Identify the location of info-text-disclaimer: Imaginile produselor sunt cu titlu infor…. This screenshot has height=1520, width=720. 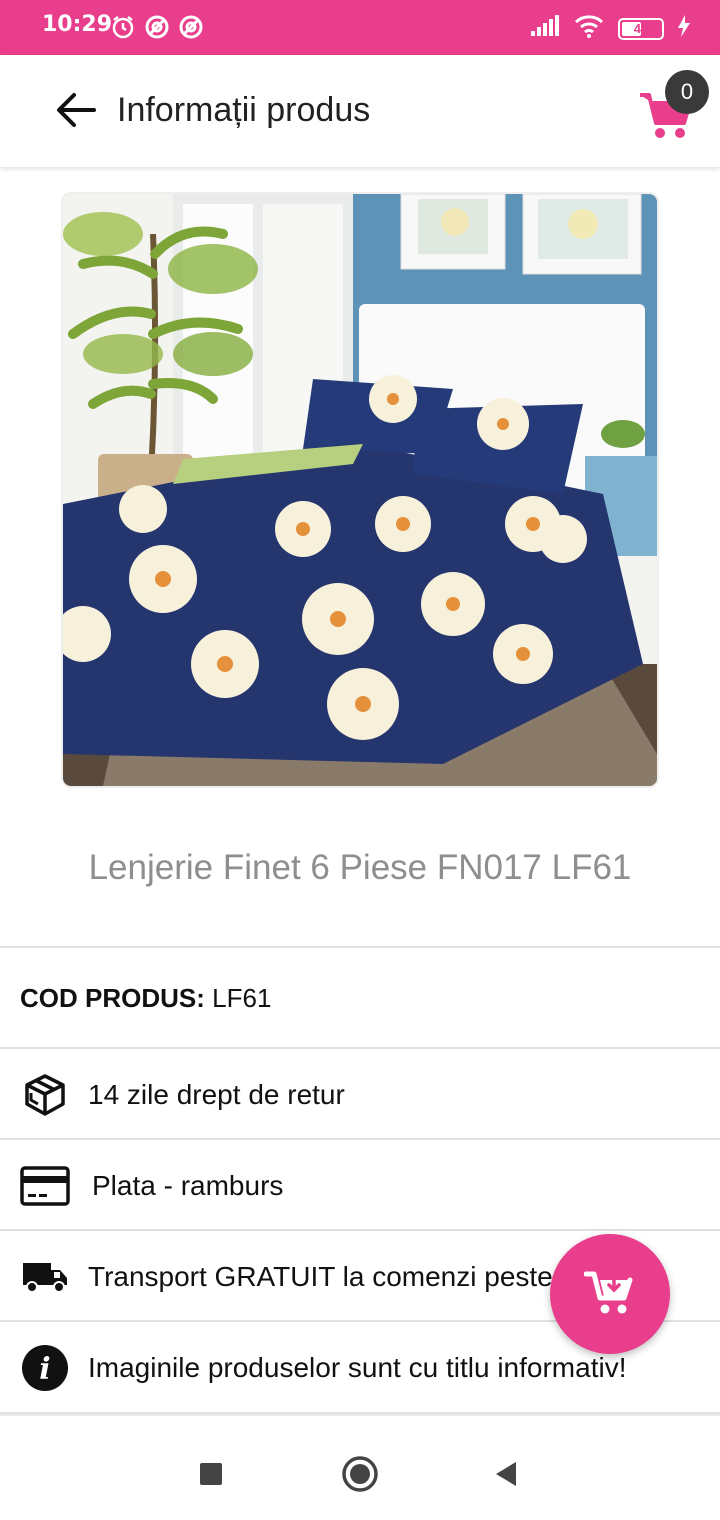
(357, 1367).